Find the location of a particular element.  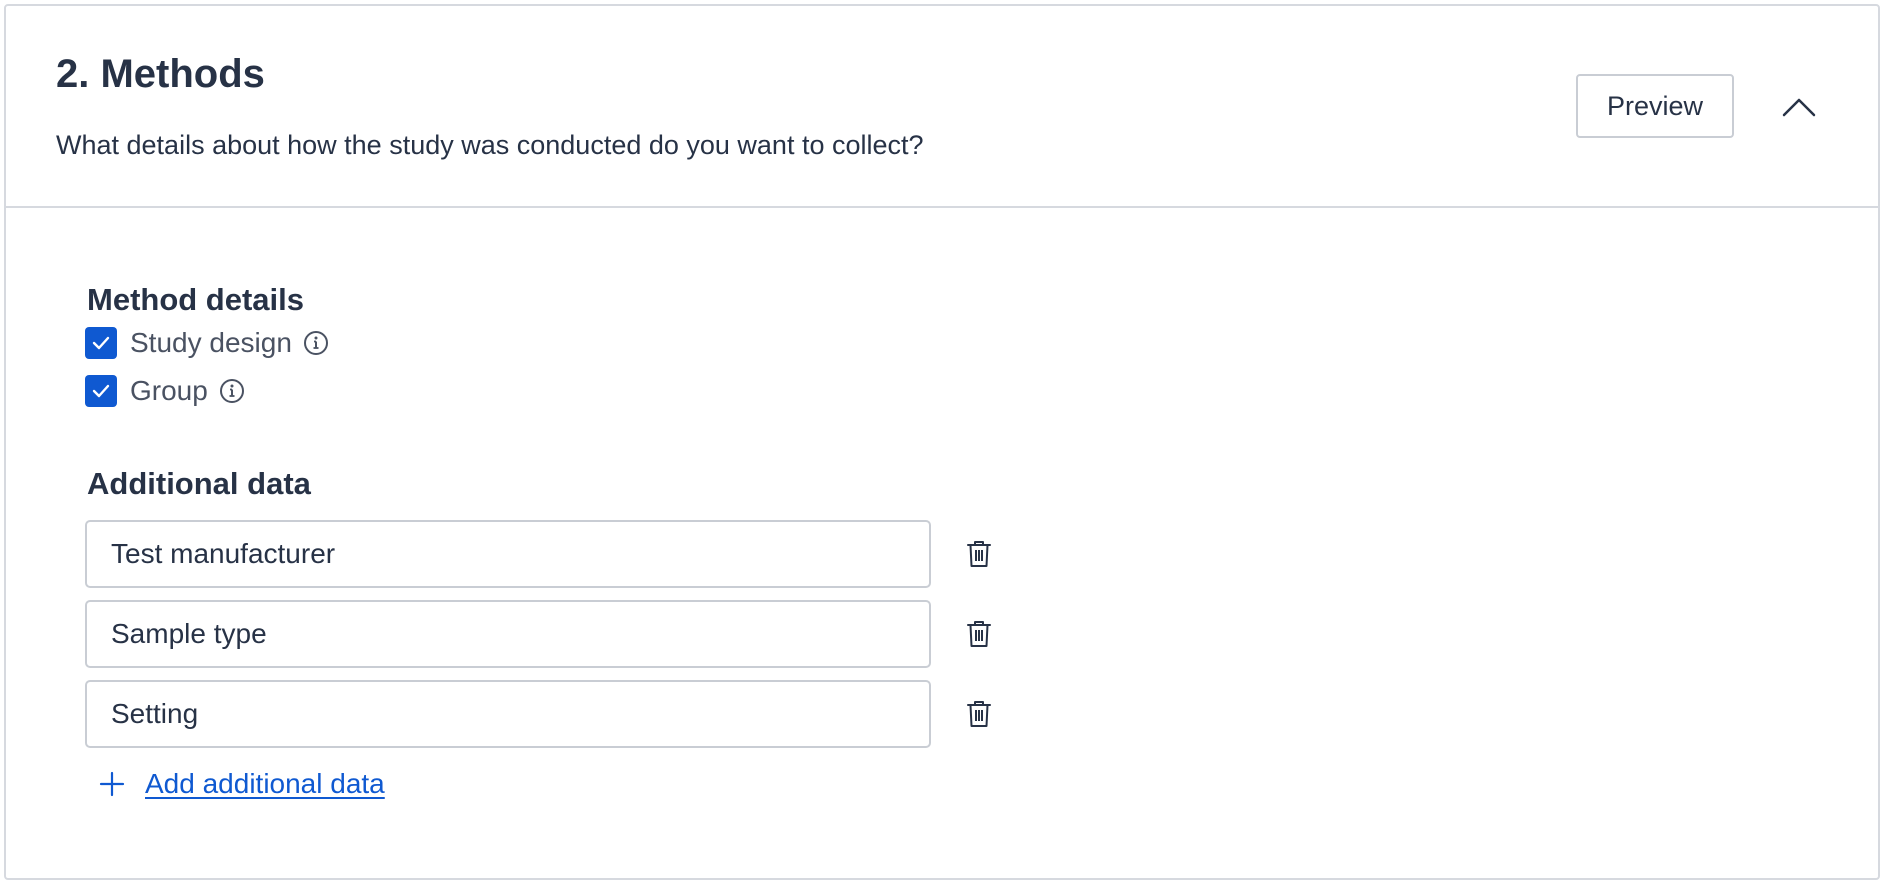

preview-button: Preview is located at coordinates (1655, 106).